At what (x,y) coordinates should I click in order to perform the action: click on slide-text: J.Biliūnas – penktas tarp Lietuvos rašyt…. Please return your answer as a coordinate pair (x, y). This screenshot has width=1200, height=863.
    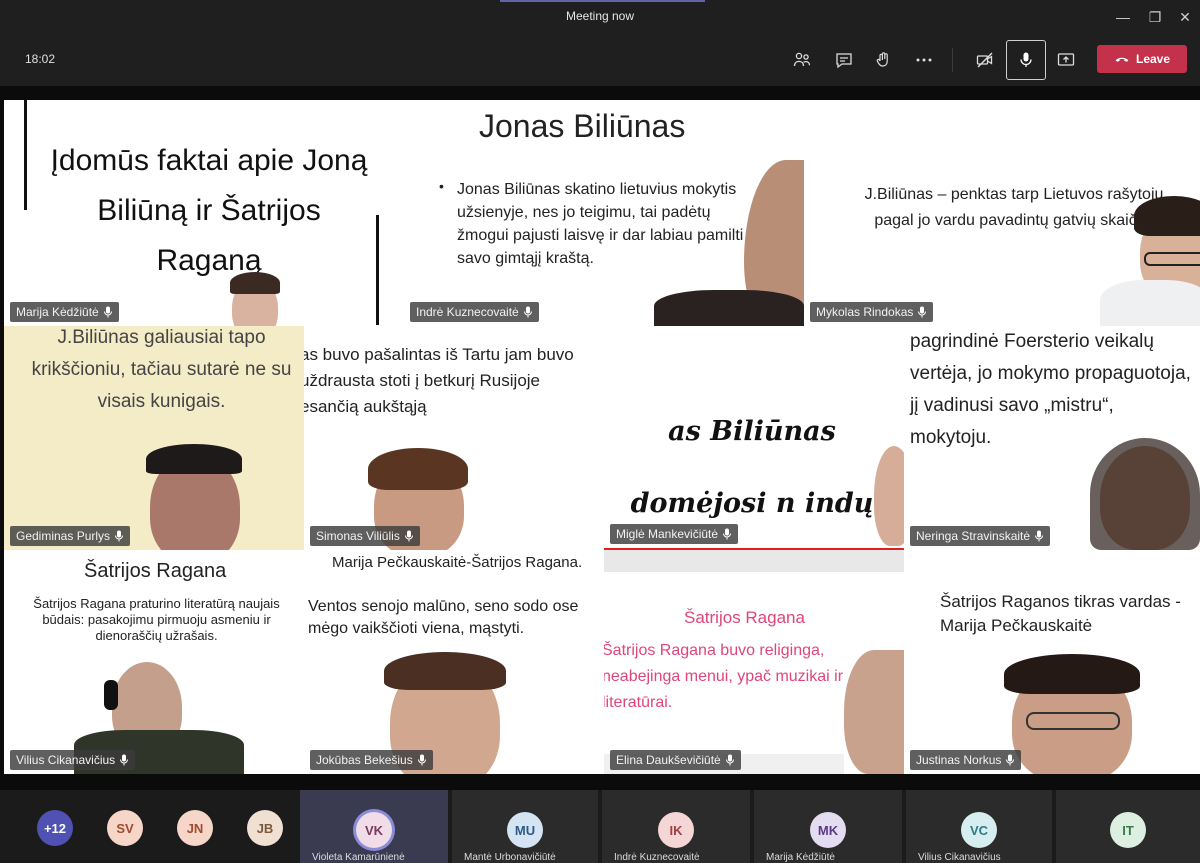
    Looking at the image, I should click on (1014, 207).